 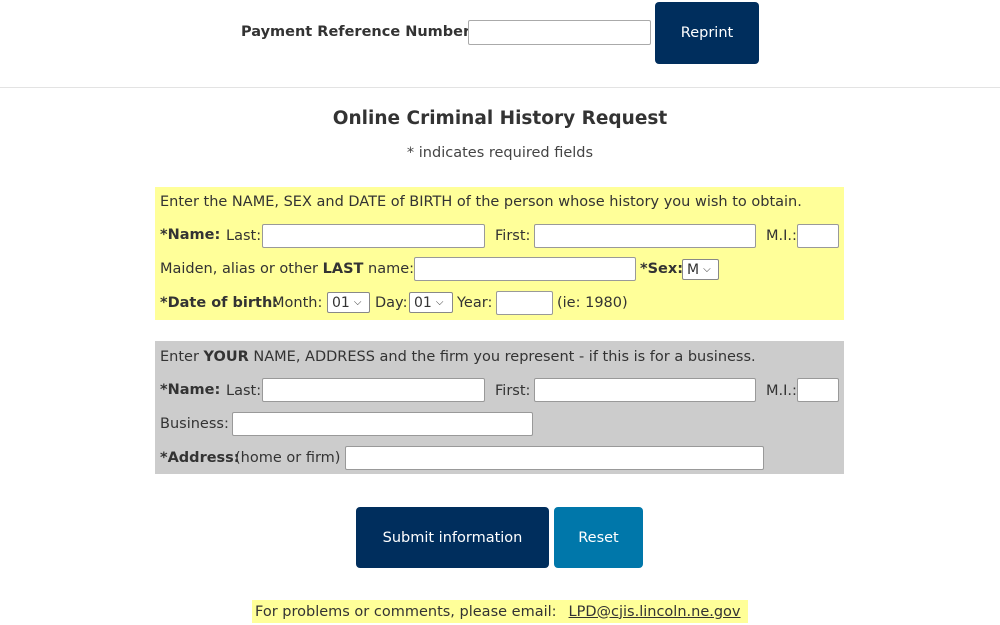 I want to click on day-select: 01 ⌵, so click(x=431, y=302).